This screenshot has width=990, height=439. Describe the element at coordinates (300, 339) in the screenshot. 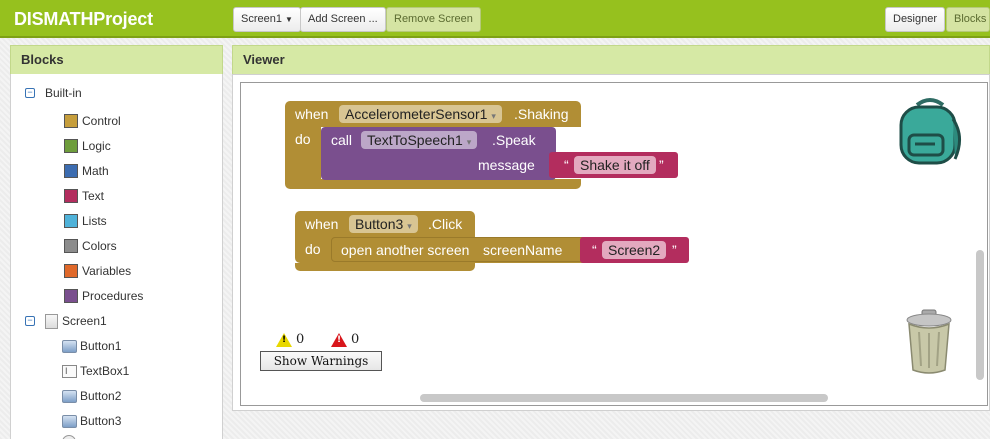

I see `warnings-count: 0` at that location.